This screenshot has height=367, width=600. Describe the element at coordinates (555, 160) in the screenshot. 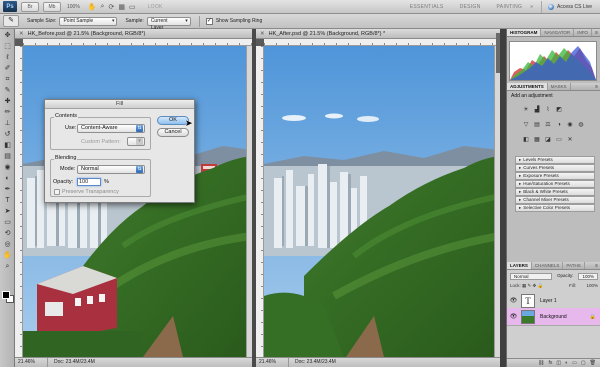

I see `preset-item: ▸ Levels Presets` at that location.